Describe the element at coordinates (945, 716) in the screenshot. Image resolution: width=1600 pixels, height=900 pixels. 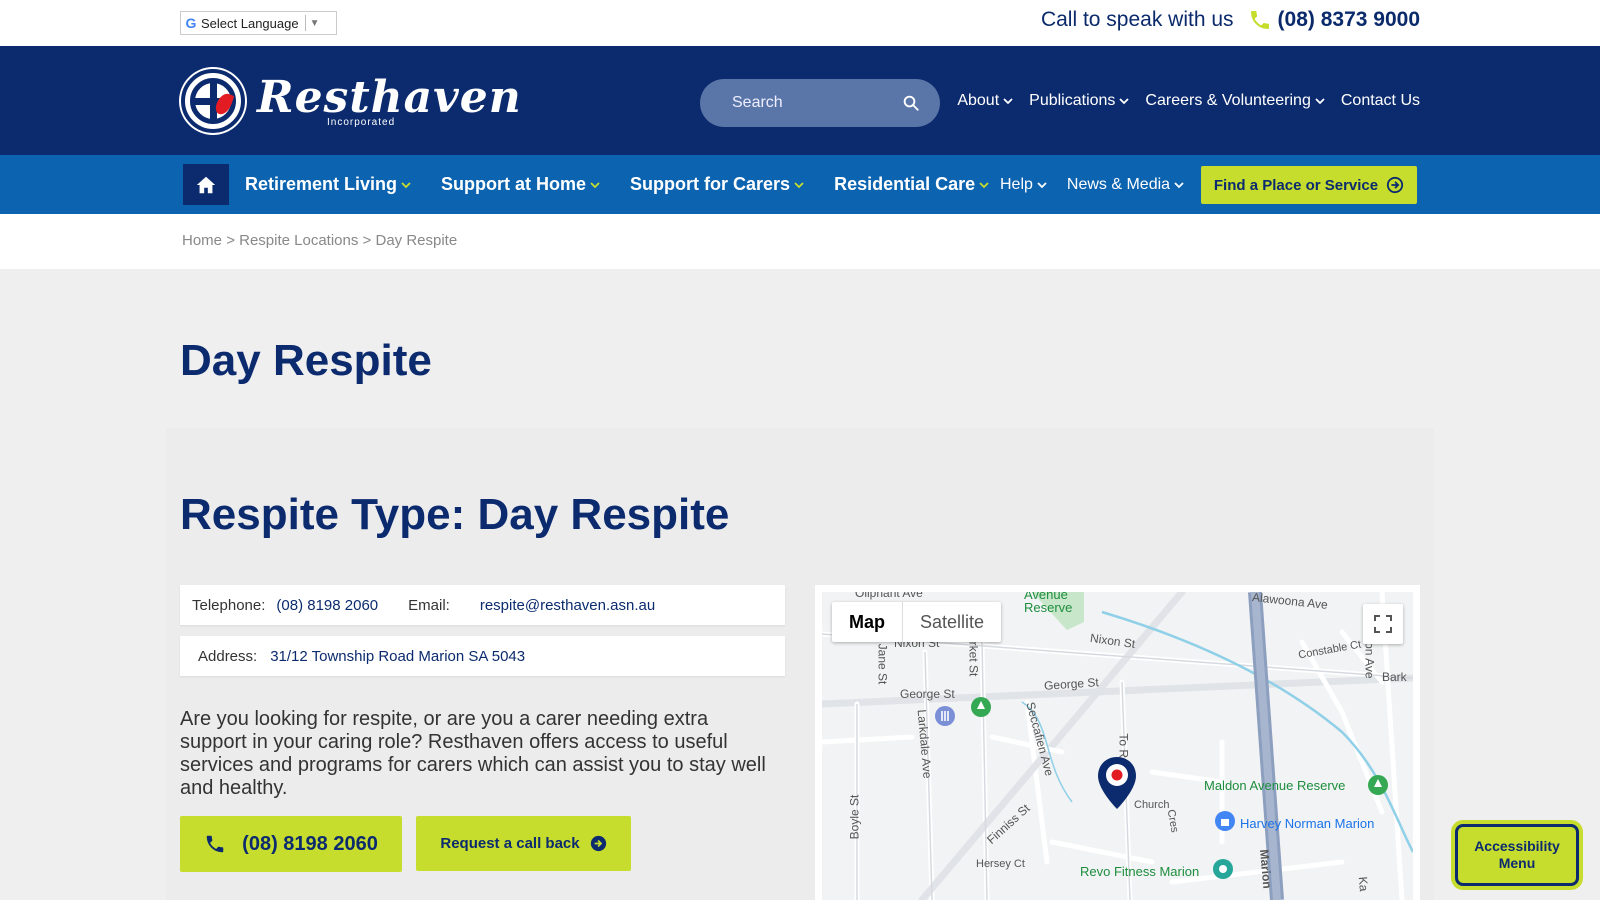
I see `restaurant-poi-icon` at that location.